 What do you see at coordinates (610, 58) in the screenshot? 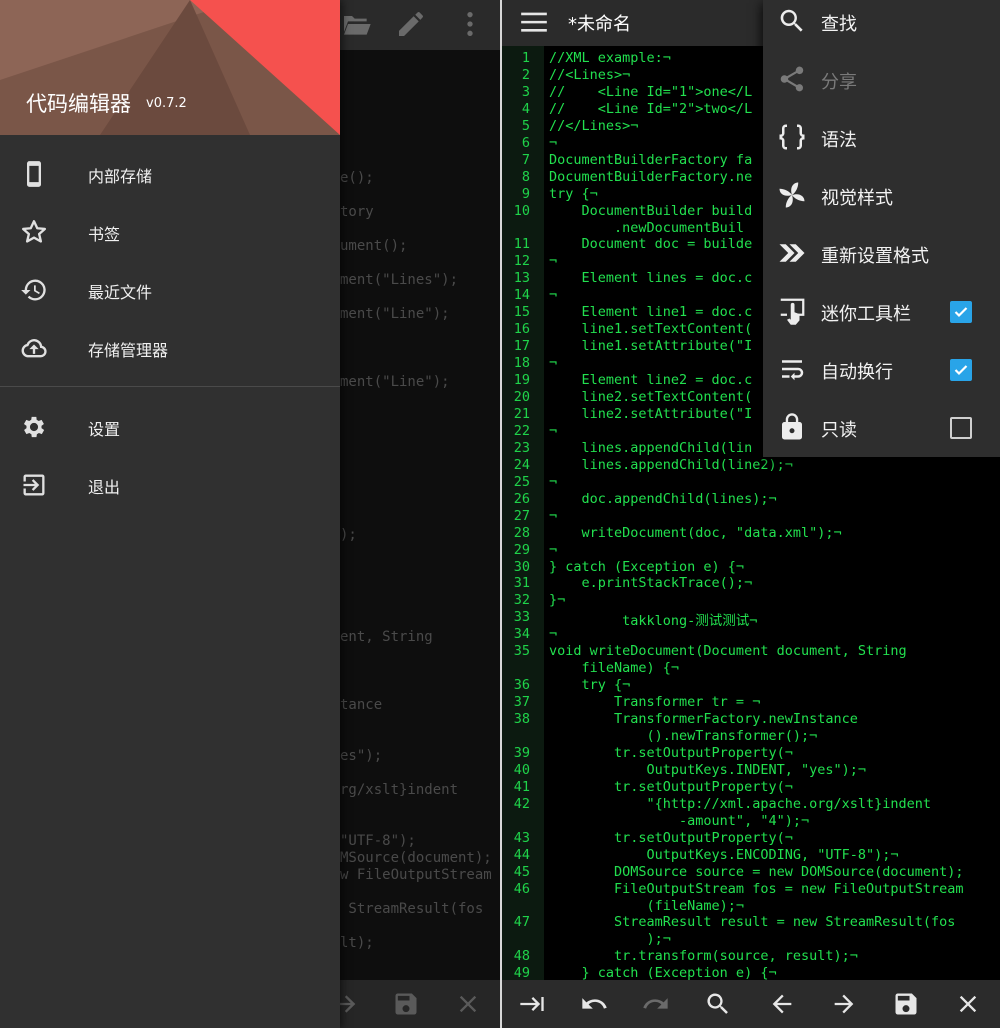
I see `code-line: //XML example:¬` at bounding box center [610, 58].